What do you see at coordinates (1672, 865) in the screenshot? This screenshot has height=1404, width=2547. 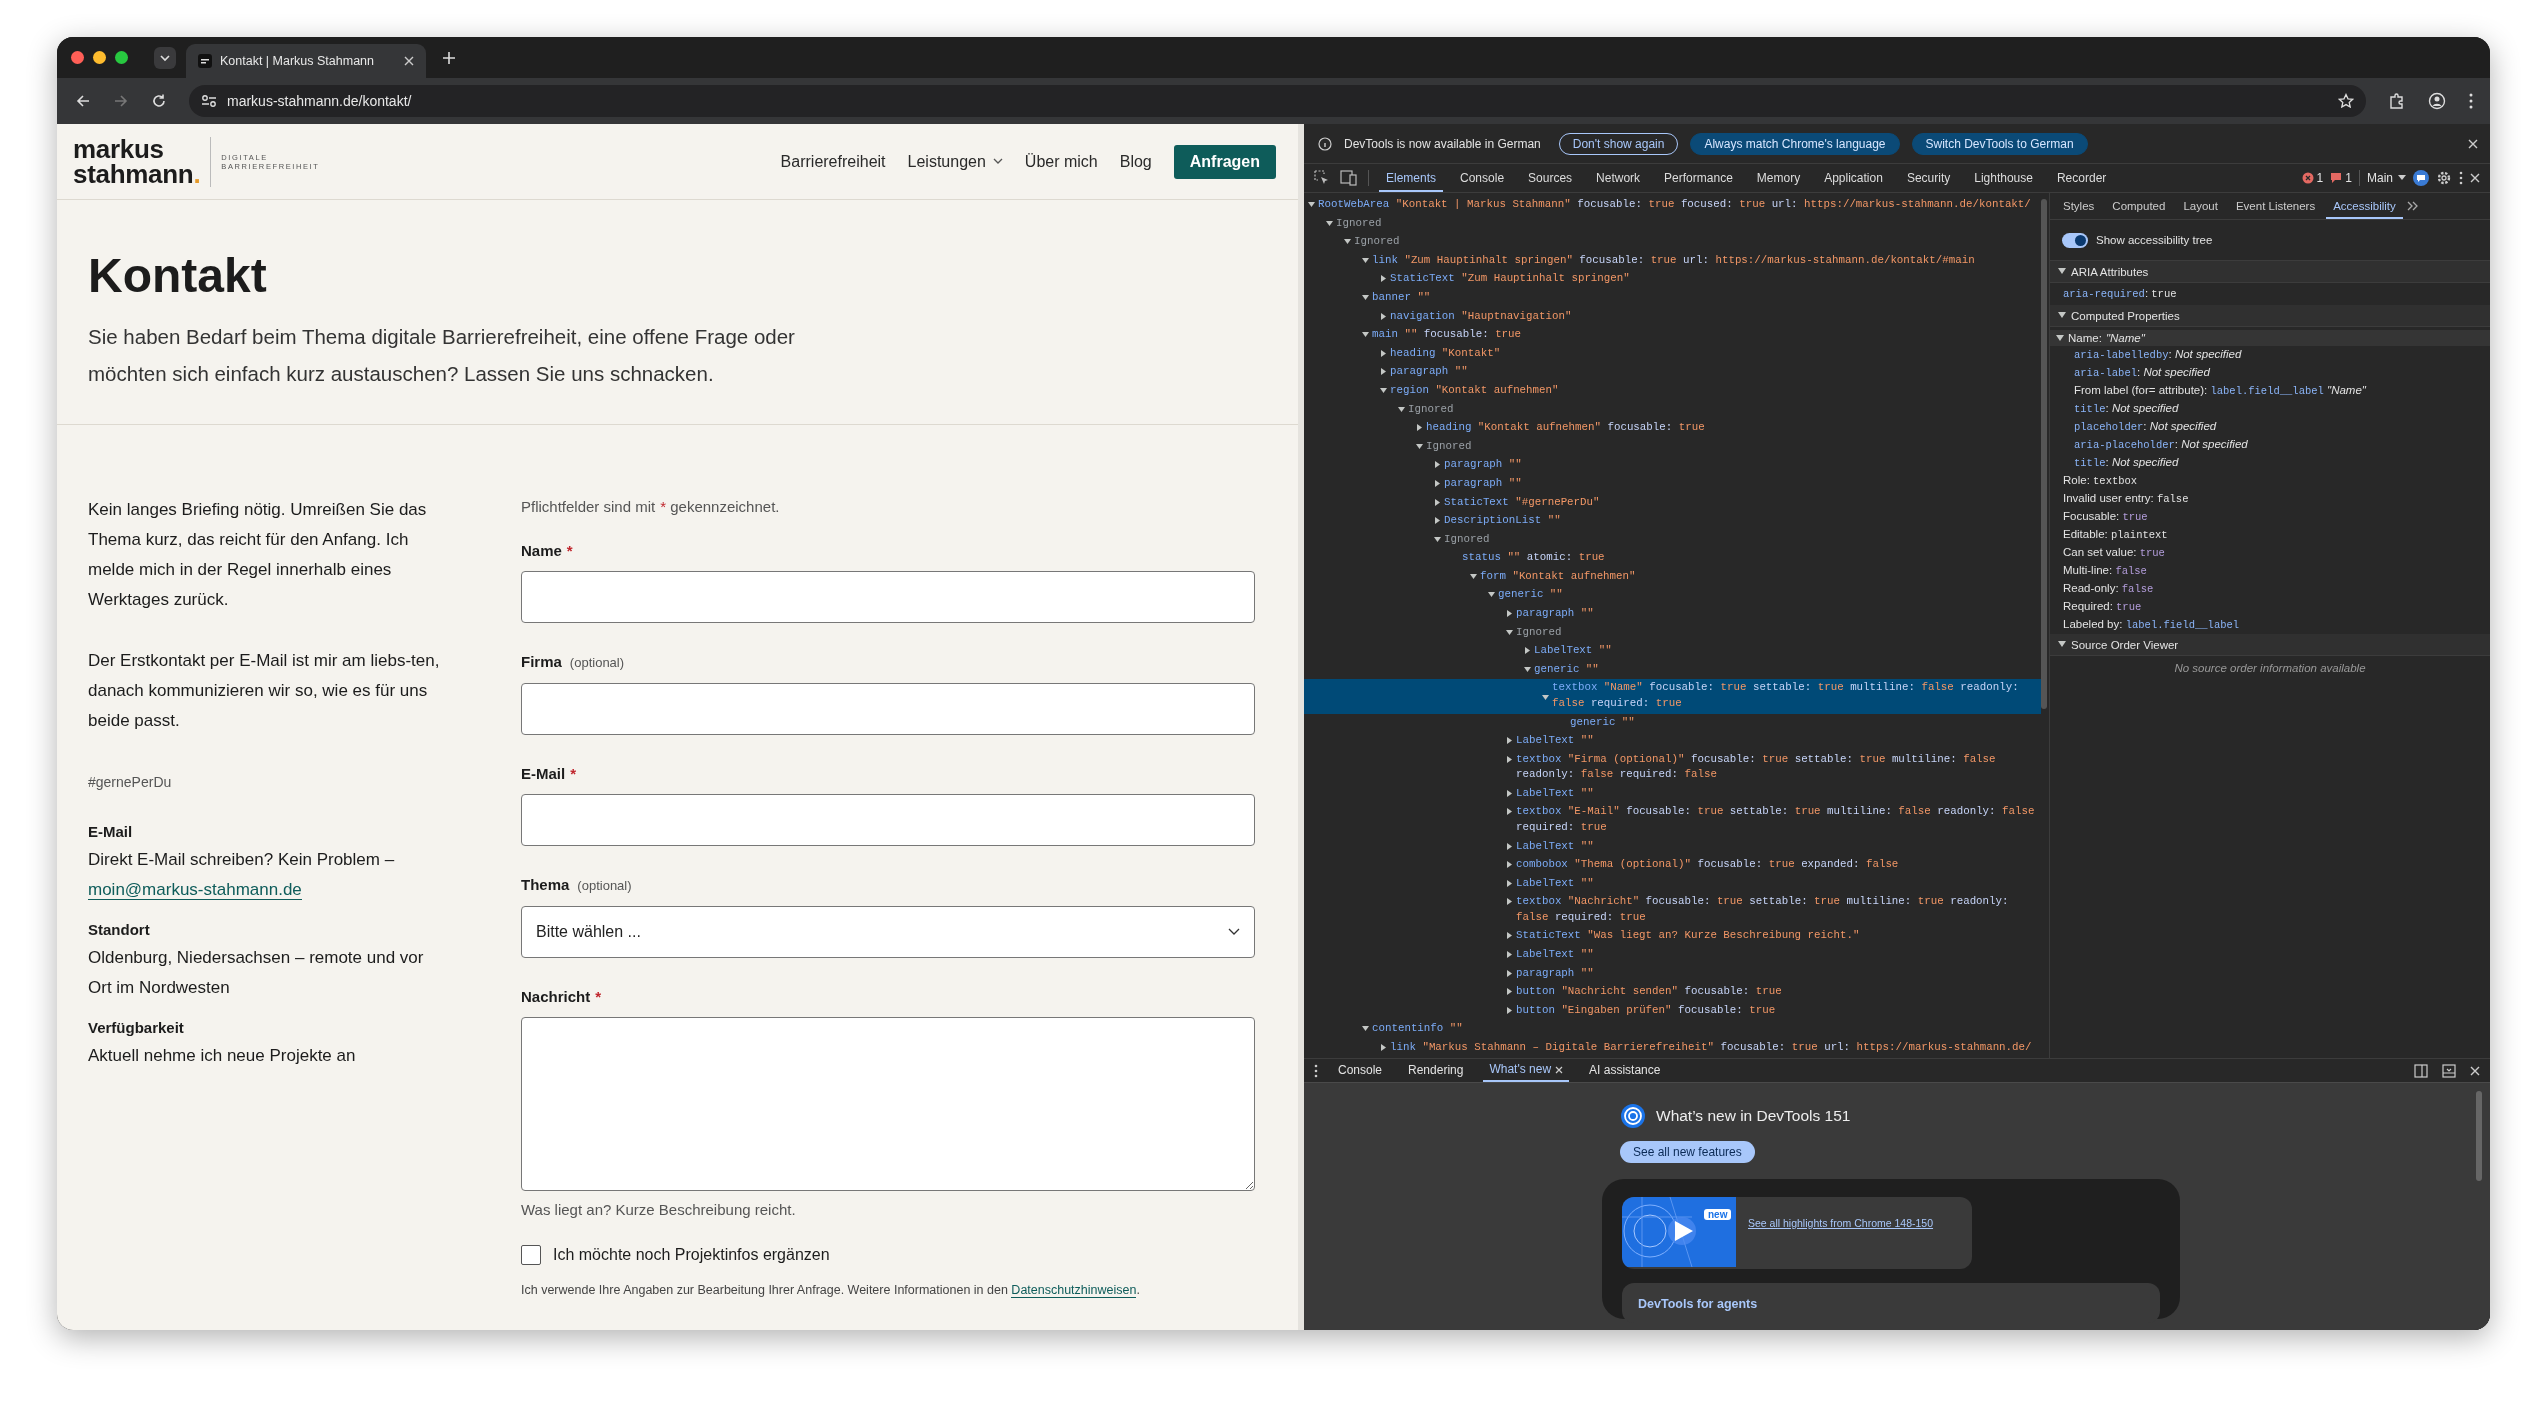 I see `tree-node: combobox "Thema (optional)" focusable: true expanded: false` at bounding box center [1672, 865].